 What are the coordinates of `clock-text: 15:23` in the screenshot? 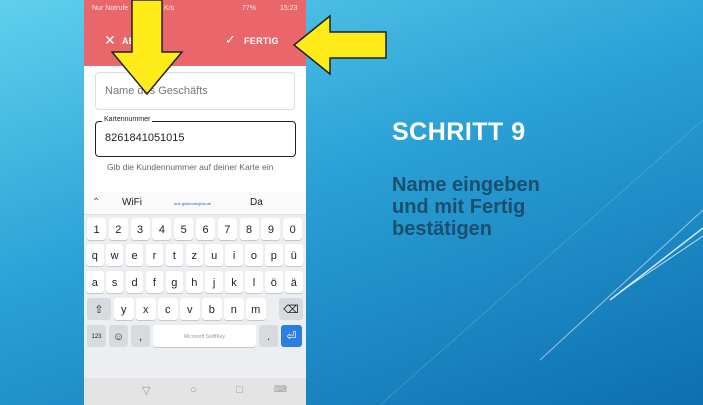 It's located at (289, 8).